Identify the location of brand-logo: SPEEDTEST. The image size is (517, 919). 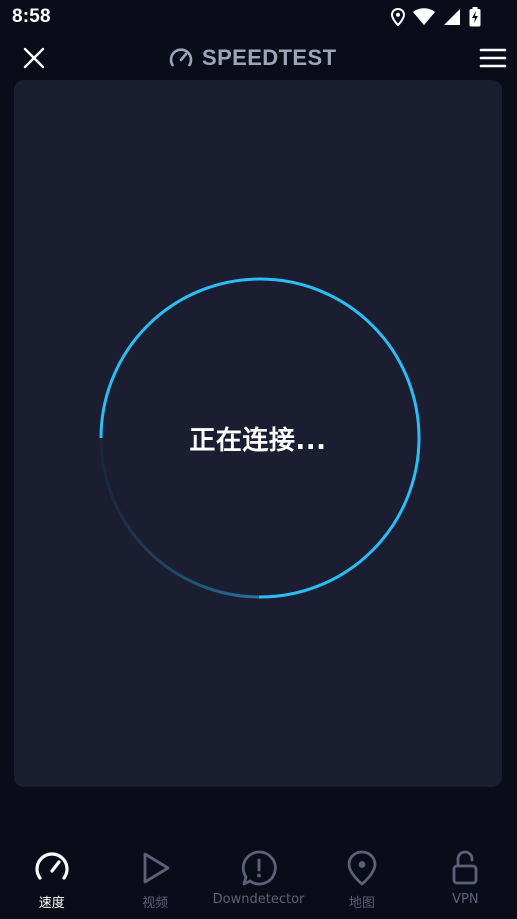
(252, 58).